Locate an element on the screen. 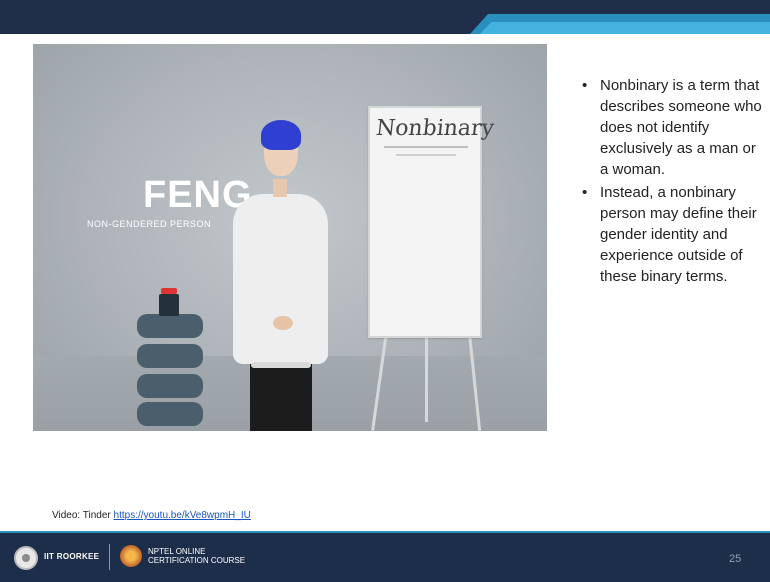 The height and width of the screenshot is (582, 770). easel-leg-back is located at coordinates (426, 377).